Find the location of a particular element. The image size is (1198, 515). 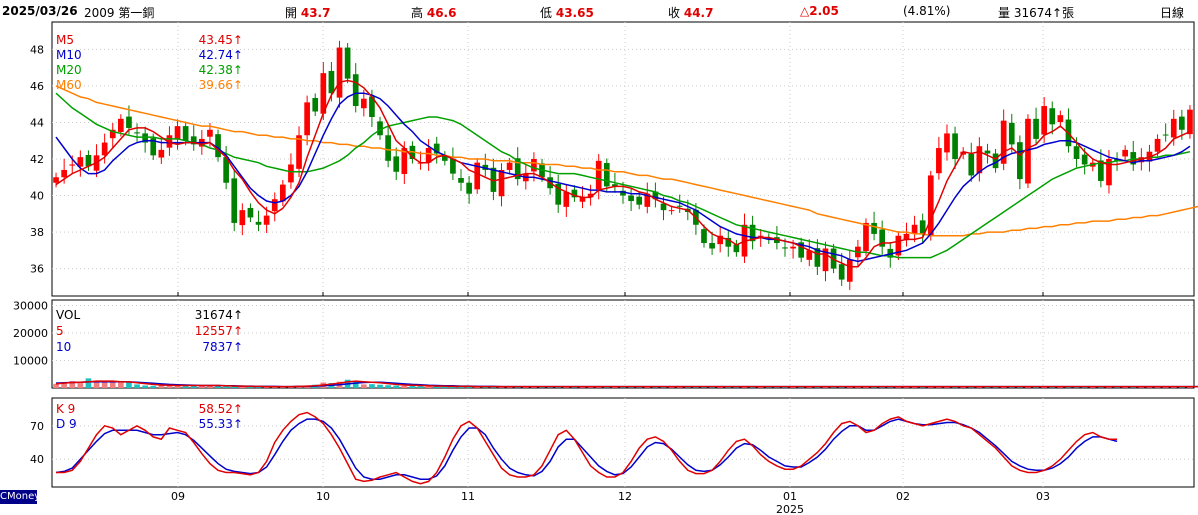

vol-legend-value: 12557↑ is located at coordinates (219, 331).